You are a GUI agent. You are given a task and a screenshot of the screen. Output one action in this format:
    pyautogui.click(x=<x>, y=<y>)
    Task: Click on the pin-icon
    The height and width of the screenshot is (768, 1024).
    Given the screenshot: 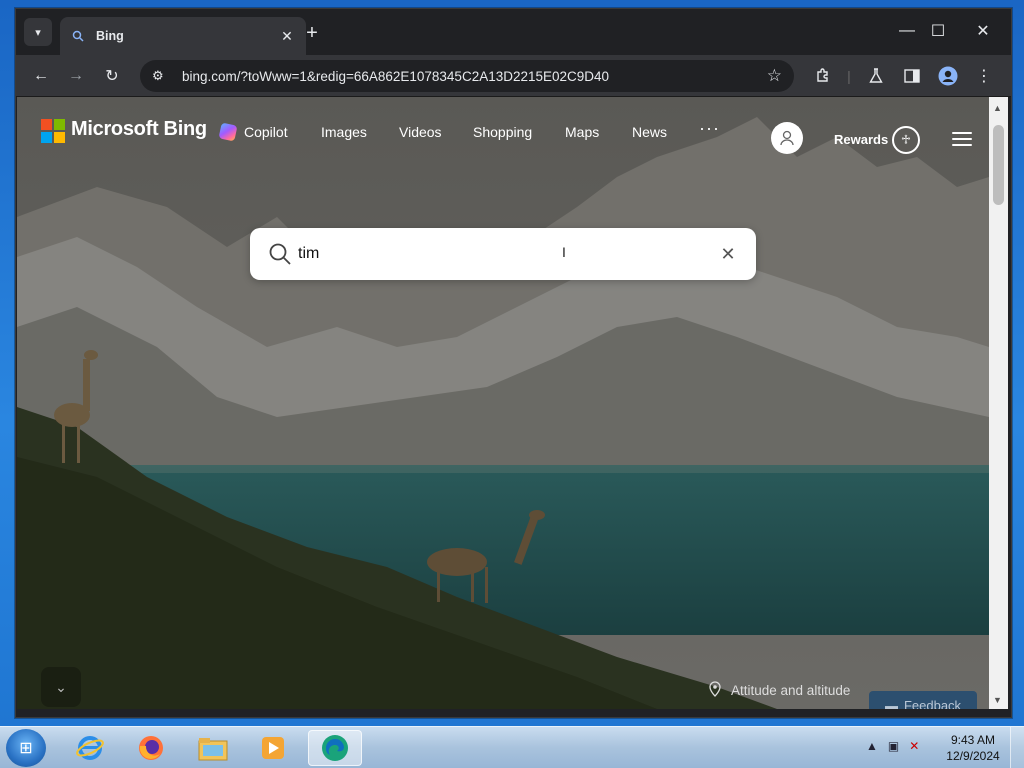 What is the action you would take?
    pyautogui.click(x=715, y=690)
    